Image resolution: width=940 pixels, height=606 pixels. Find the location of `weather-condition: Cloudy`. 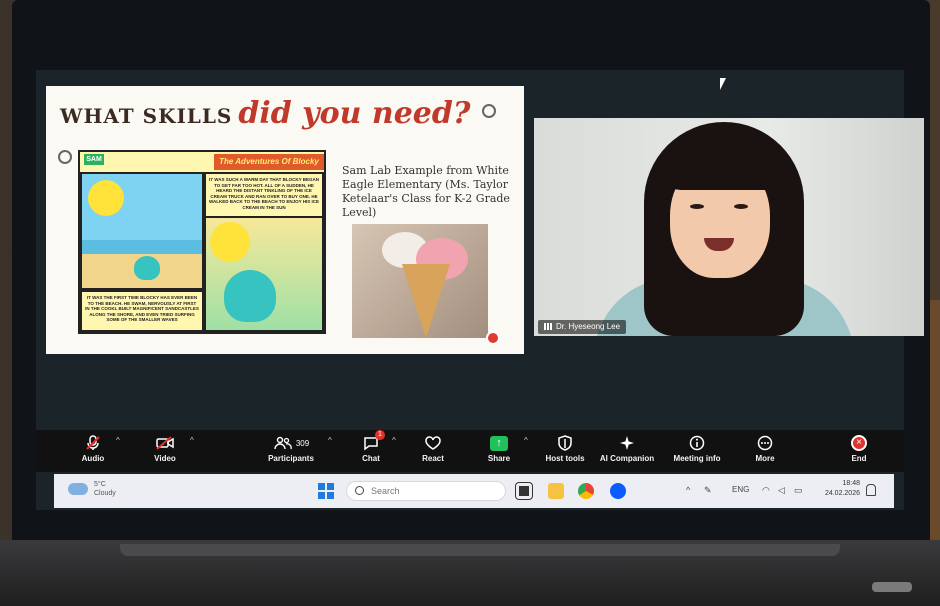

weather-condition: Cloudy is located at coordinates (105, 493).